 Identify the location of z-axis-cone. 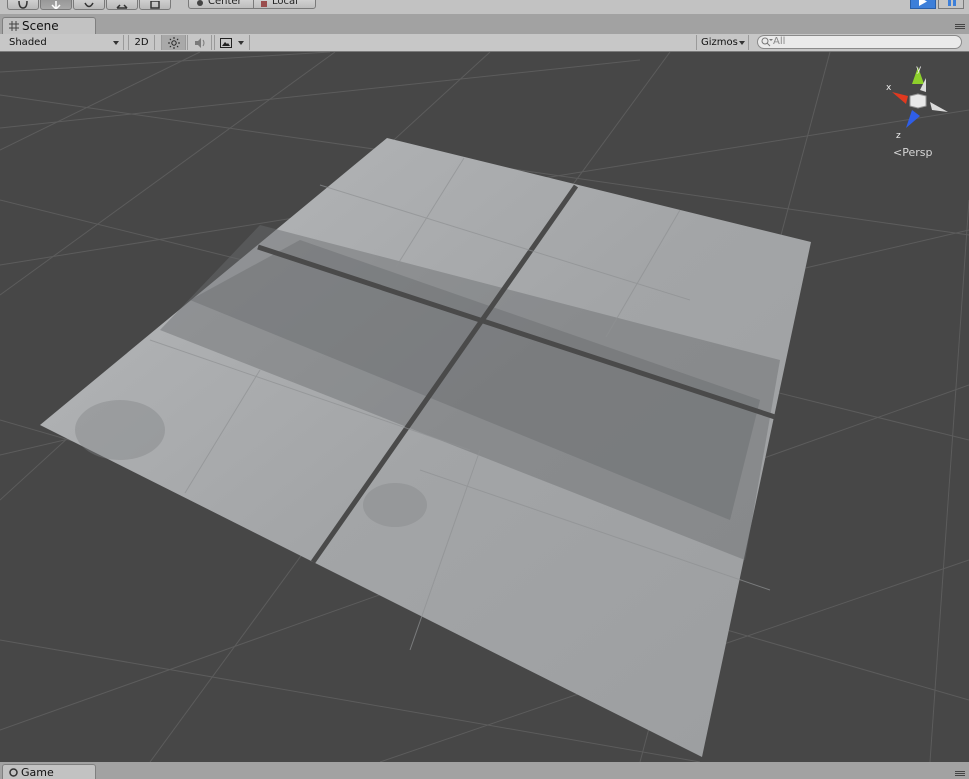
(913, 119).